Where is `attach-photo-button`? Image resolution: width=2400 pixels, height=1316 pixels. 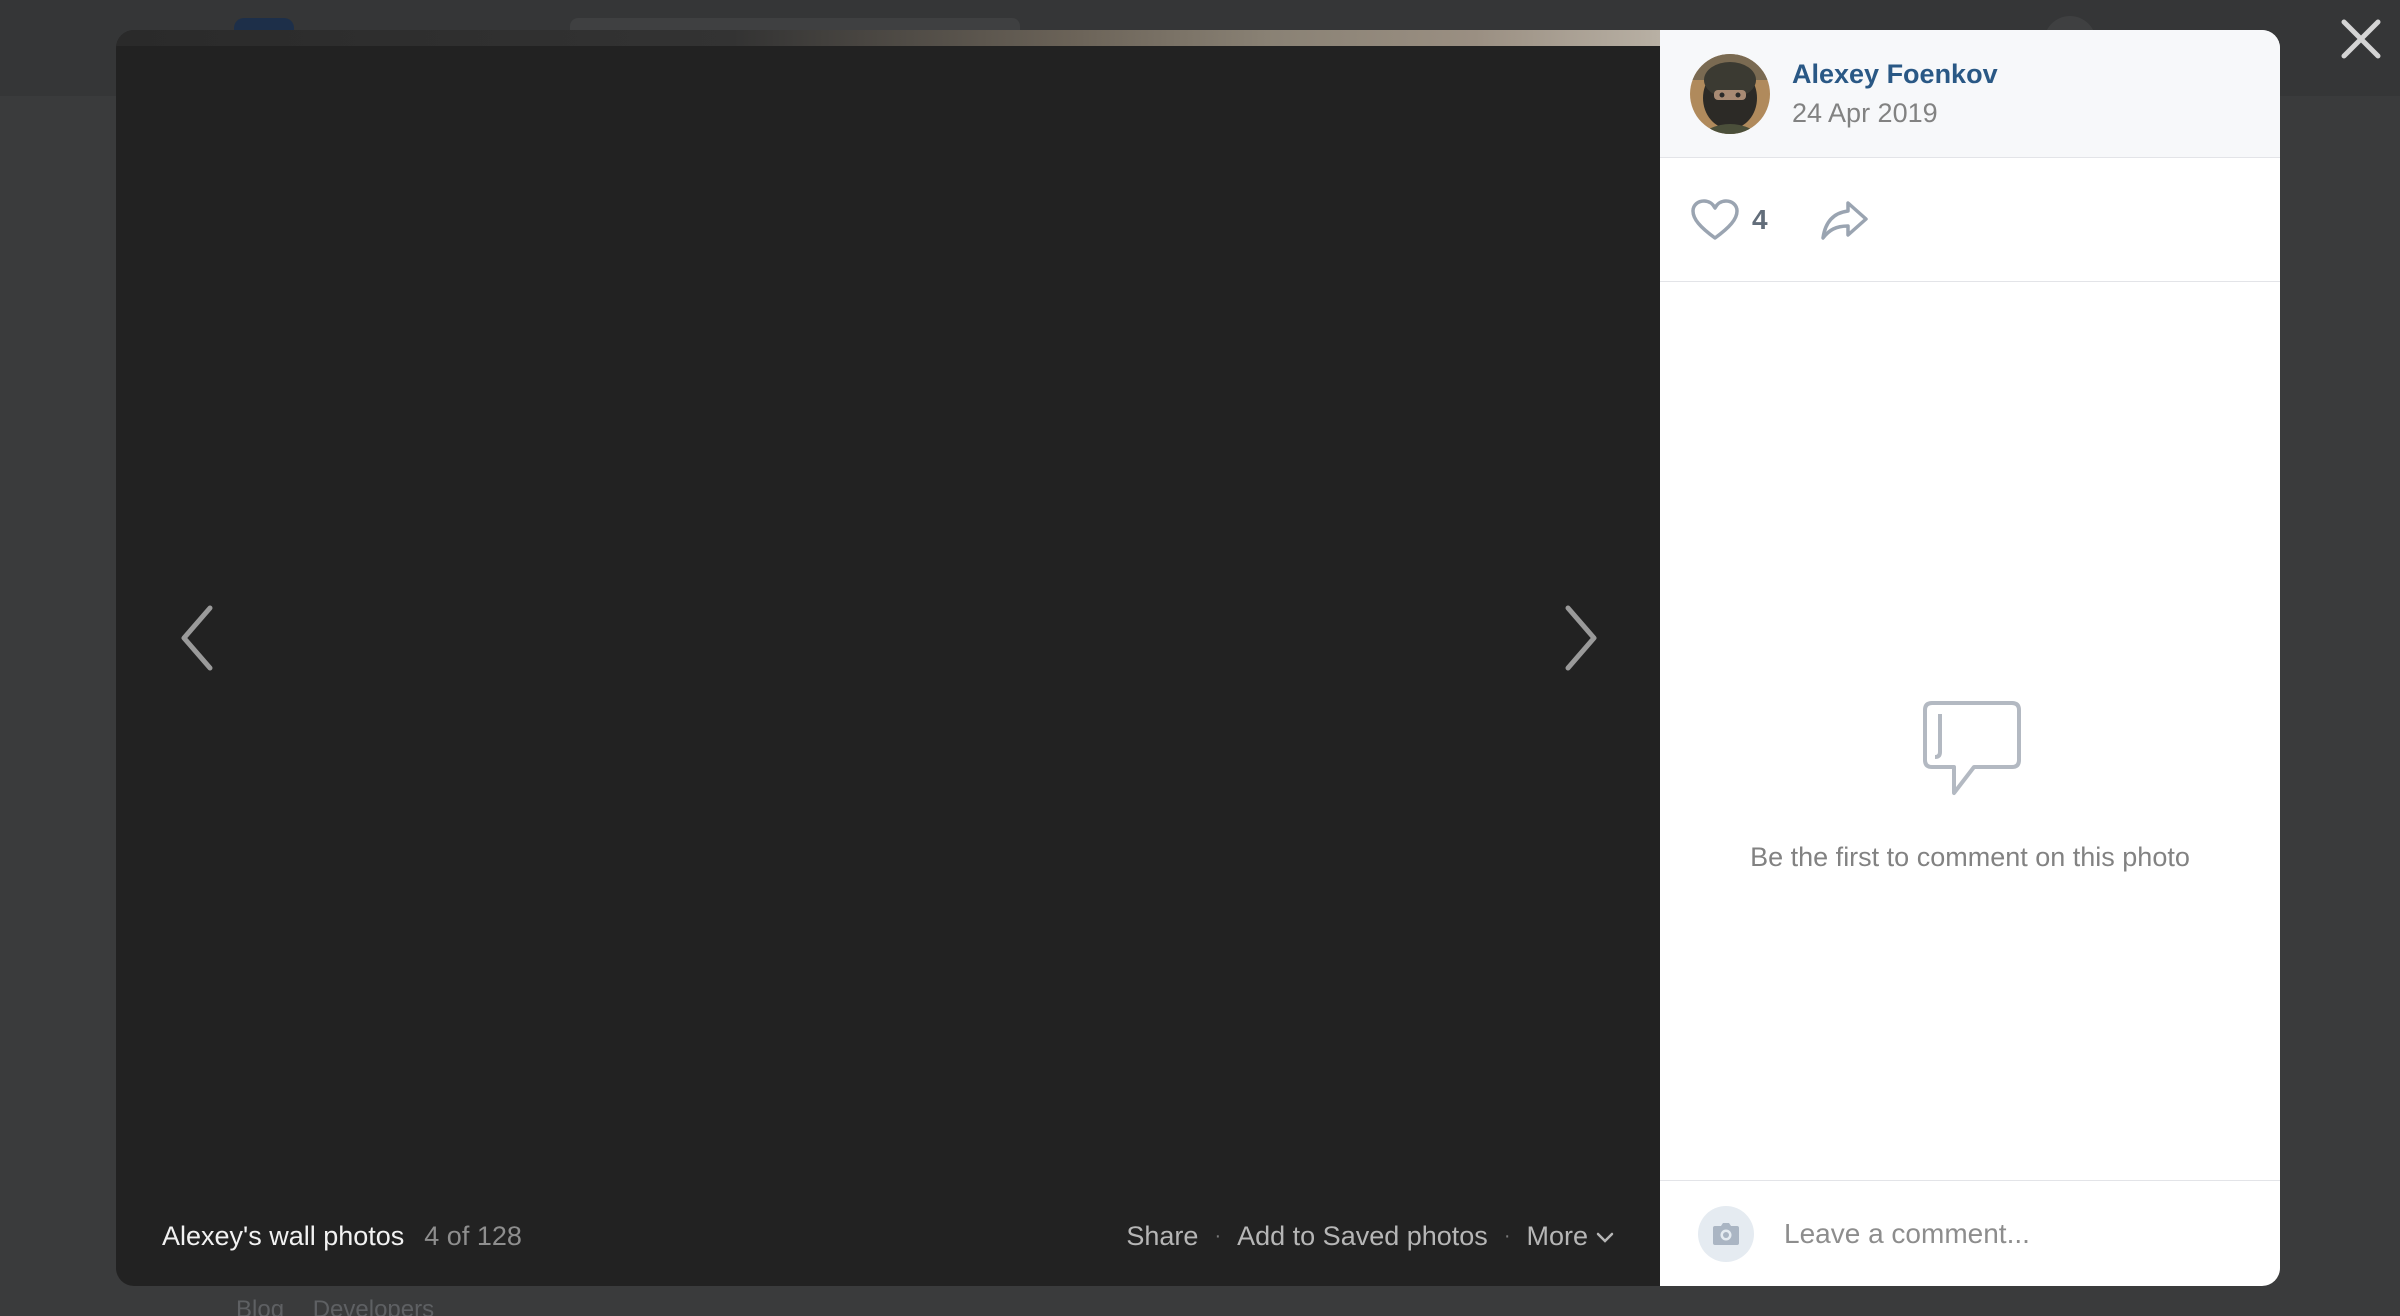
attach-photo-button is located at coordinates (1726, 1233).